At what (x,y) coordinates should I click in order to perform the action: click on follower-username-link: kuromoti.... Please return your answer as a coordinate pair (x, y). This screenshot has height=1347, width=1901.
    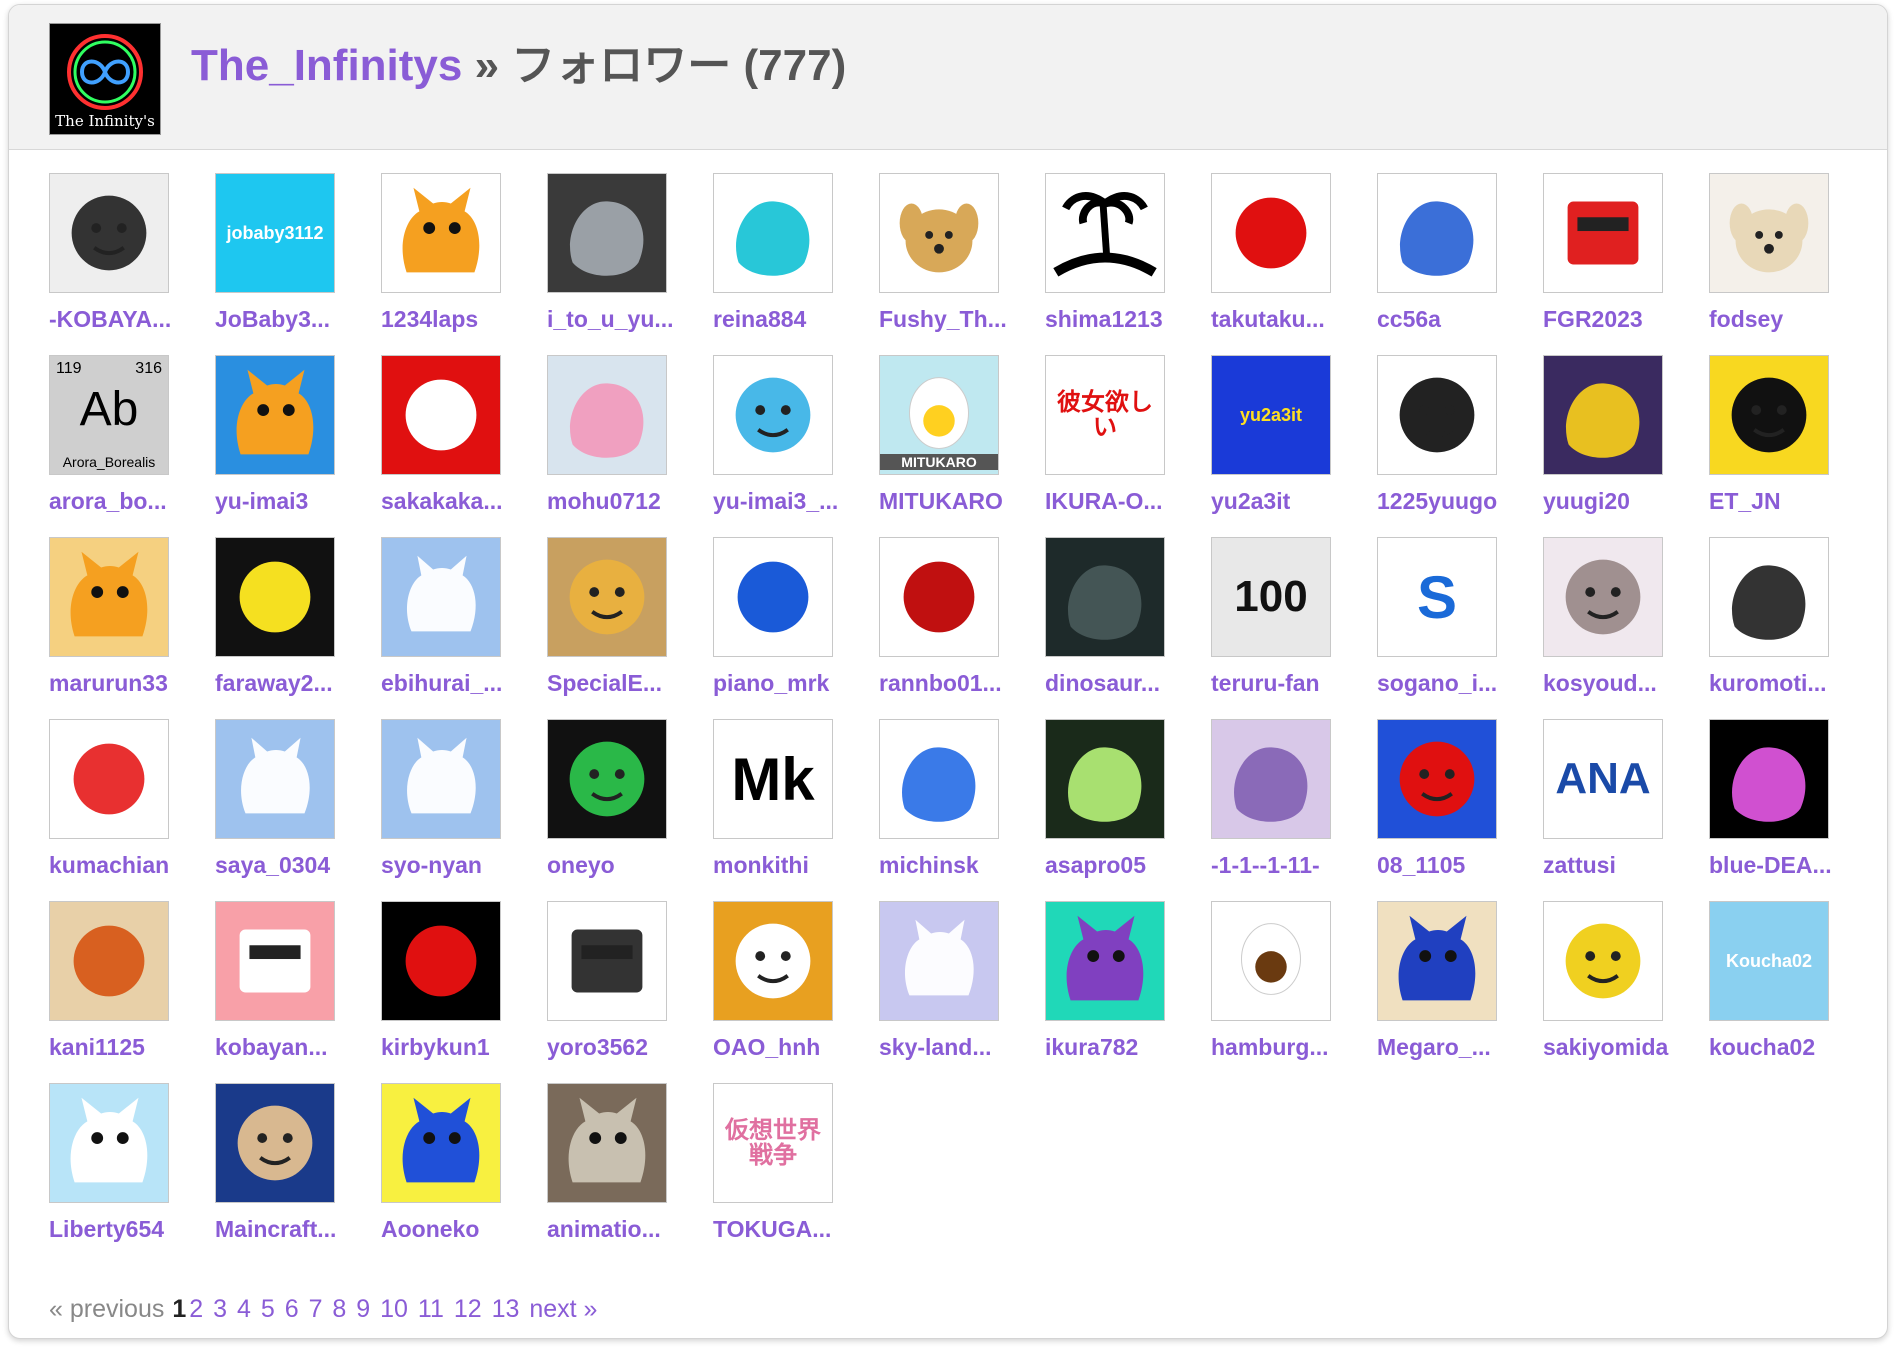
    Looking at the image, I should click on (1789, 683).